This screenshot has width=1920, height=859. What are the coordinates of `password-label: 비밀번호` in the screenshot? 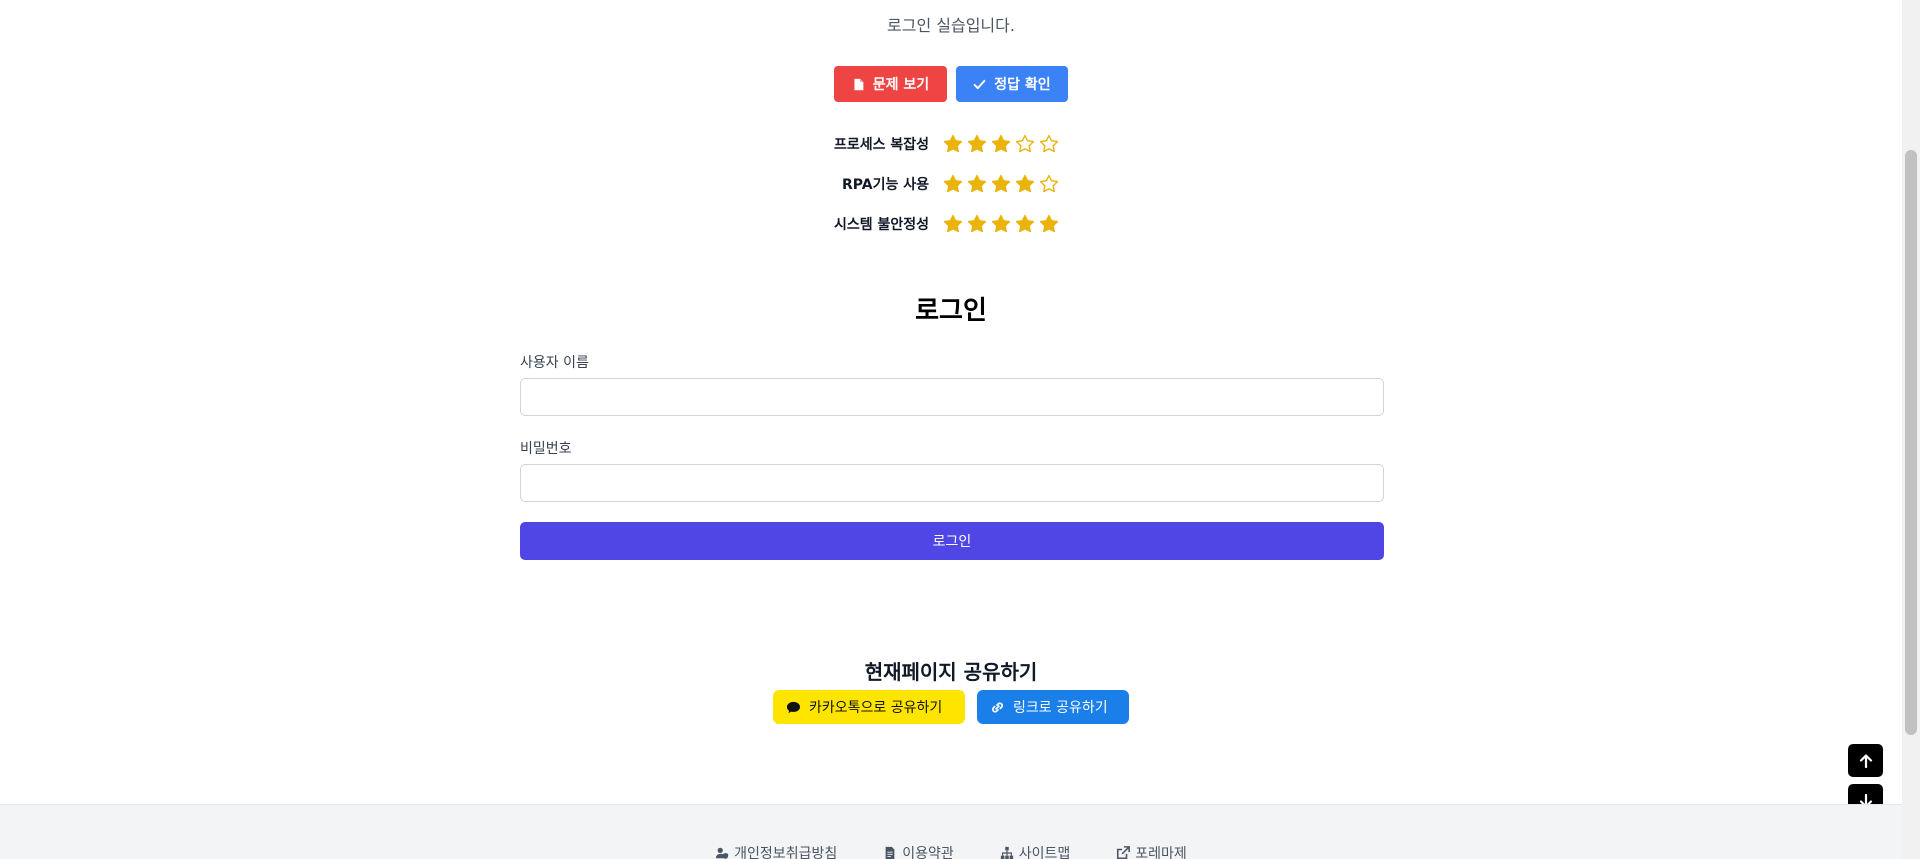 It's located at (546, 449).